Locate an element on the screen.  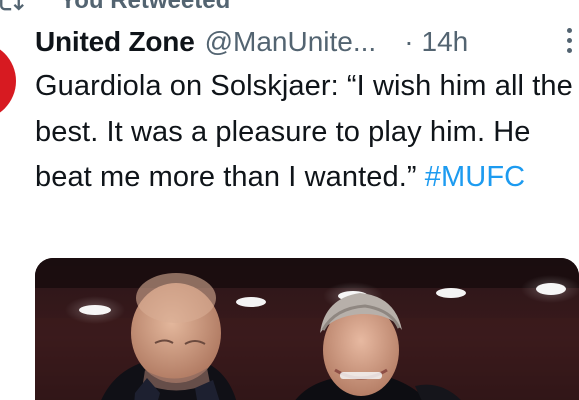
retweet-icon is located at coordinates (12, 5).